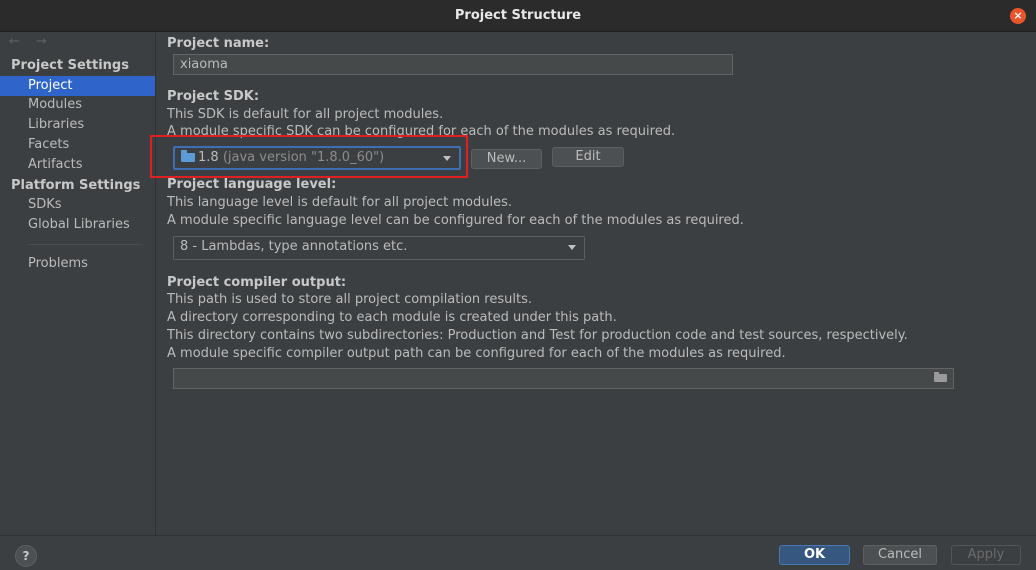 The width and height of the screenshot is (1036, 570). Describe the element at coordinates (453, 64) in the screenshot. I see `project-name-input: xiaoma` at that location.